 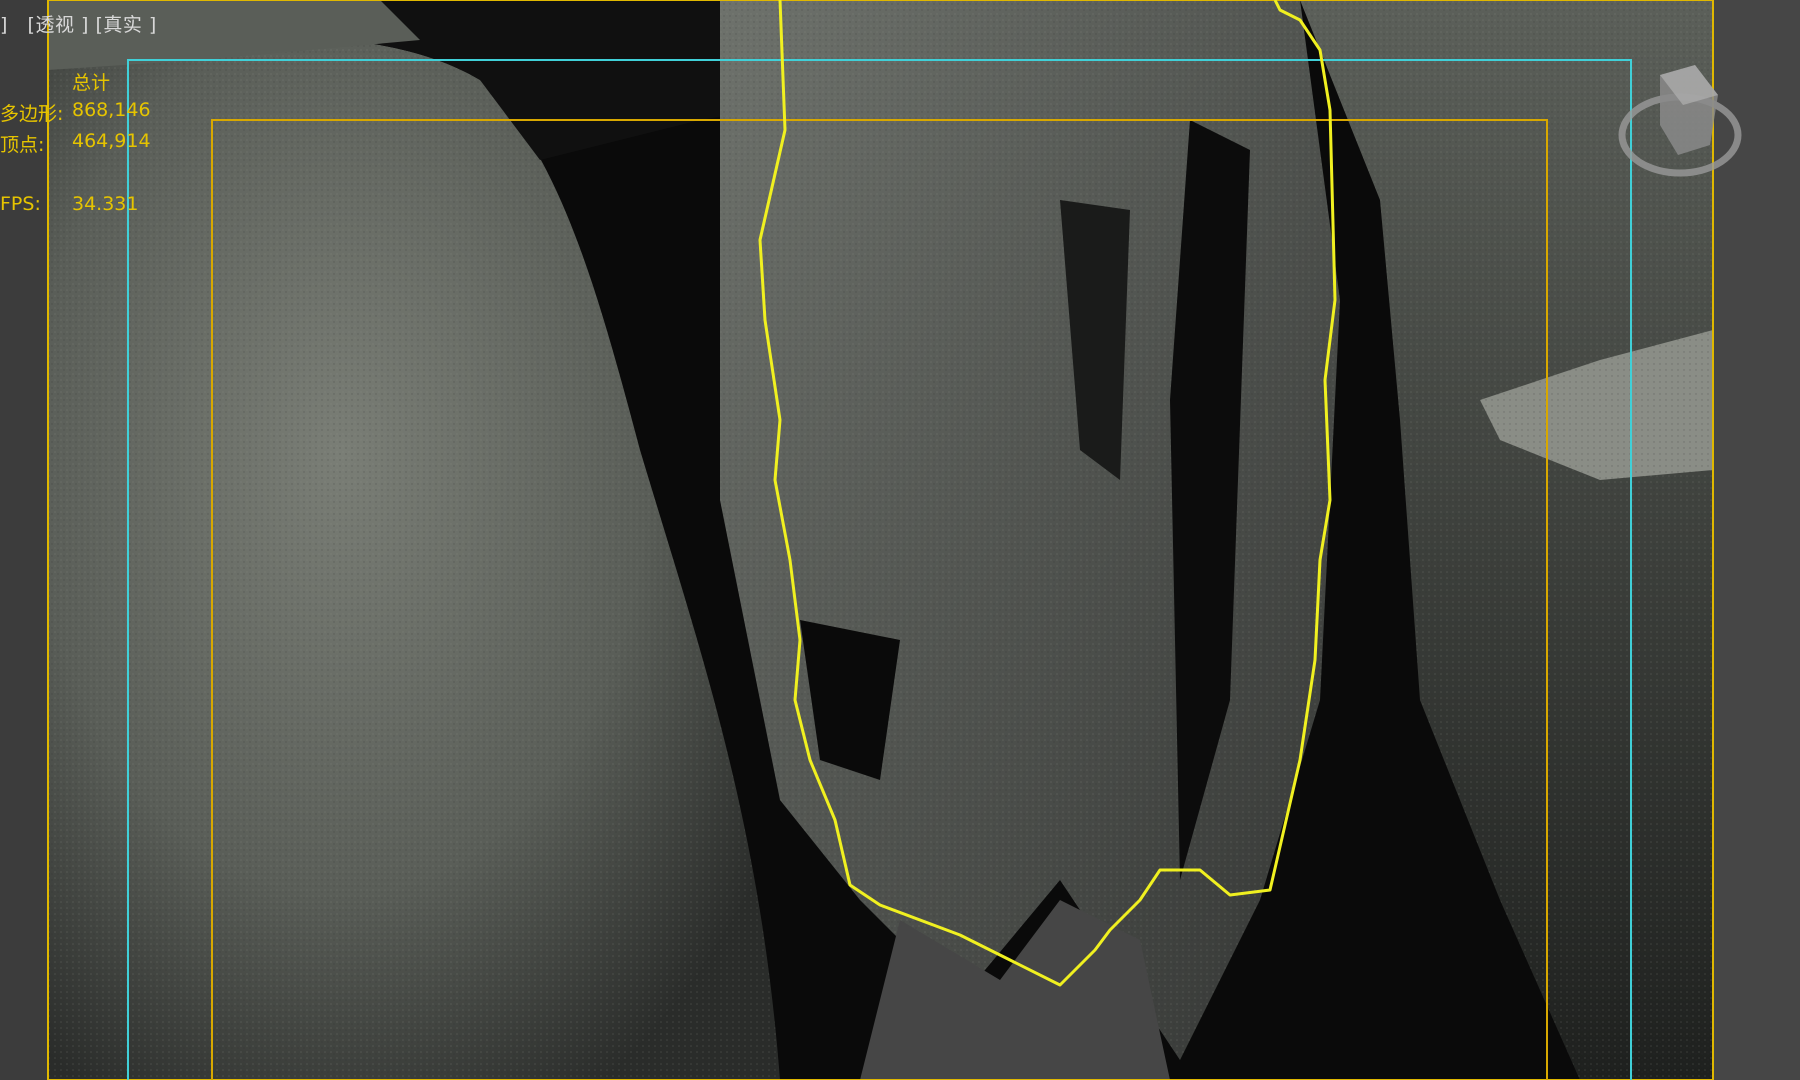 What do you see at coordinates (22, 145) in the screenshot?
I see `stats-vertices-label: 顶点:` at bounding box center [22, 145].